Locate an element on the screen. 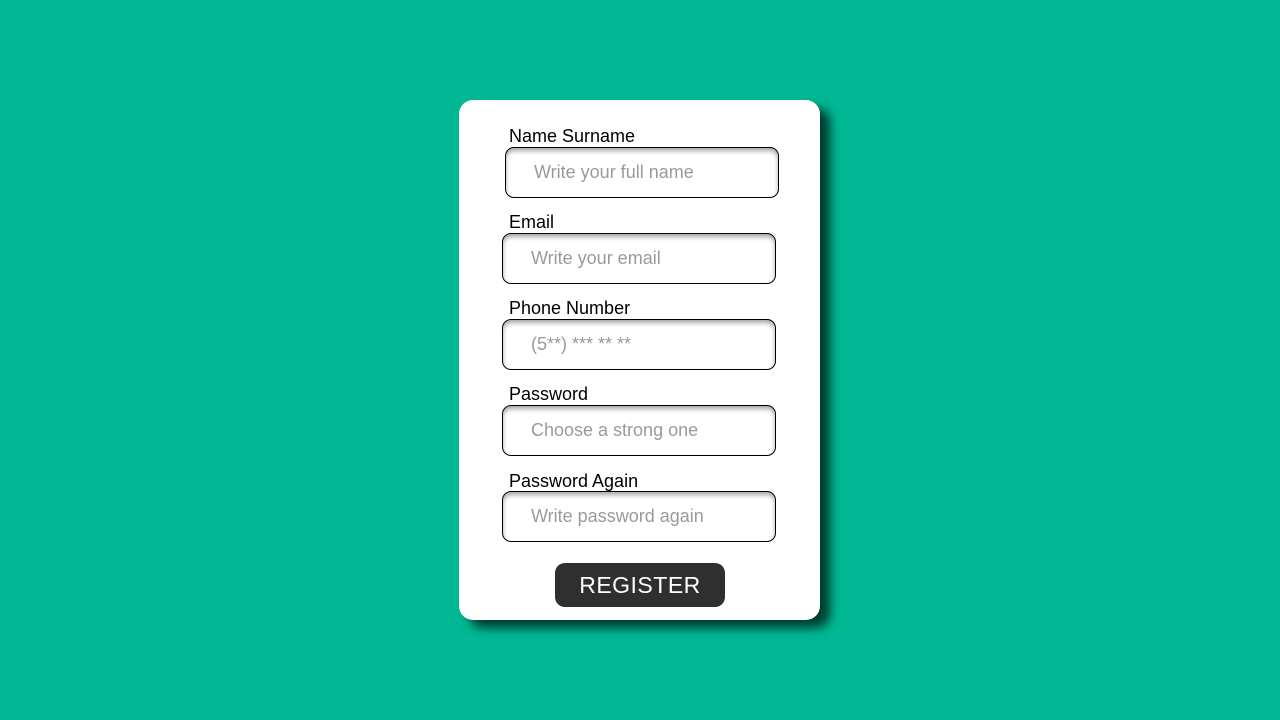  password-input is located at coordinates (639, 430).